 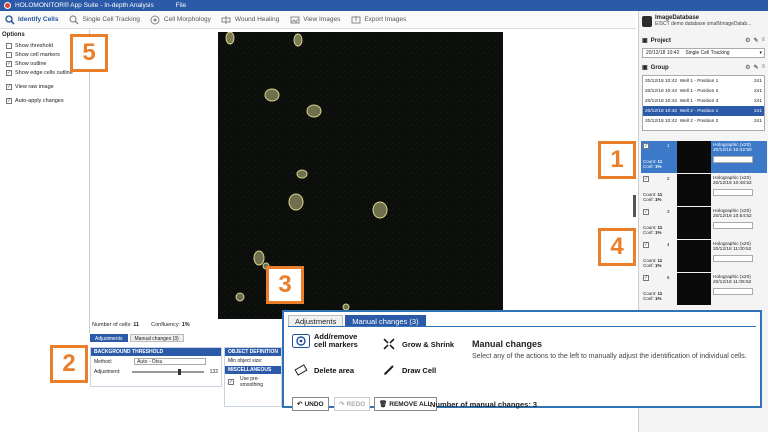 What do you see at coordinates (180, 372) in the screenshot?
I see `slider-handle` at bounding box center [180, 372].